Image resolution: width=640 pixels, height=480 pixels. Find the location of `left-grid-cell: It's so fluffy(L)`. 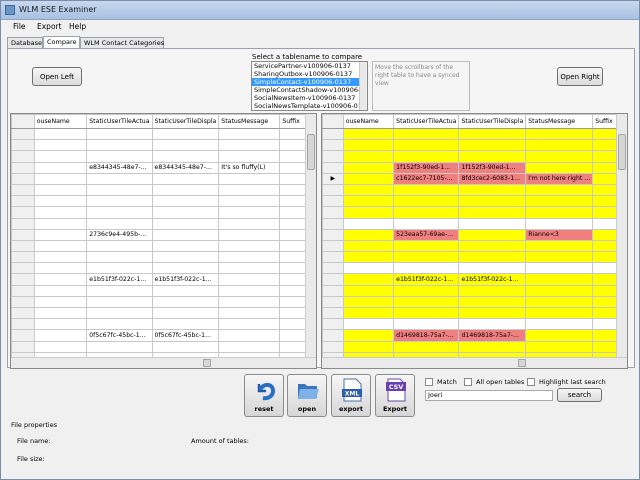

left-grid-cell: It's so fluffy(L) is located at coordinates (249, 167).